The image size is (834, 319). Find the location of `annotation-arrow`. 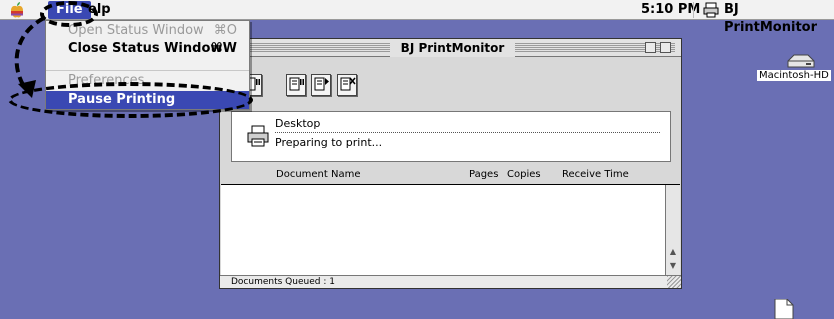

annotation-arrow is located at coordinates (29, 57).